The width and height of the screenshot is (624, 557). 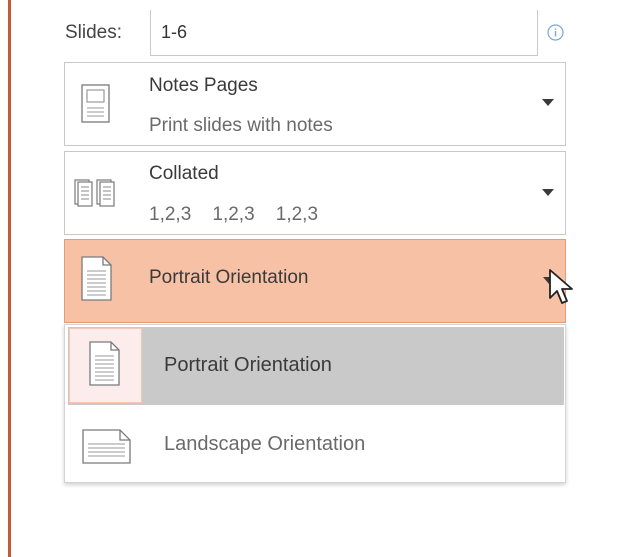 I want to click on layout-subtitle: Print slides with notes, so click(x=241, y=125).